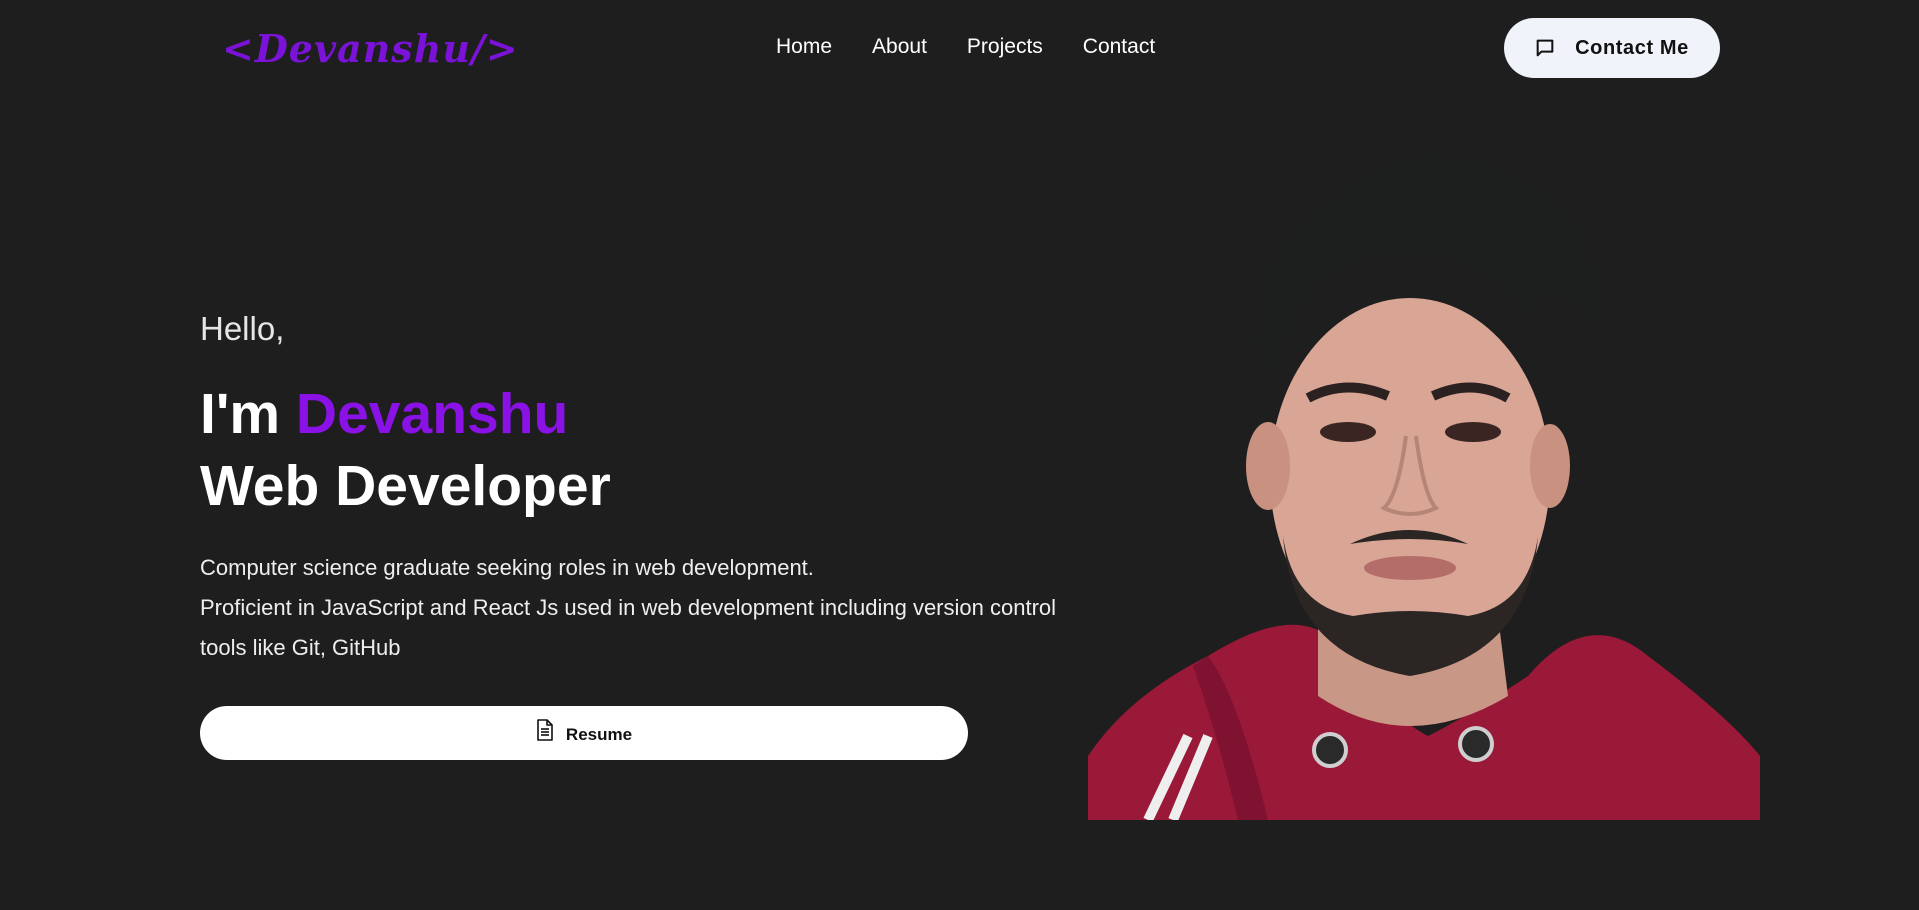 Image resolution: width=1919 pixels, height=910 pixels. I want to click on contact-me-label: Contact Me, so click(1632, 47).